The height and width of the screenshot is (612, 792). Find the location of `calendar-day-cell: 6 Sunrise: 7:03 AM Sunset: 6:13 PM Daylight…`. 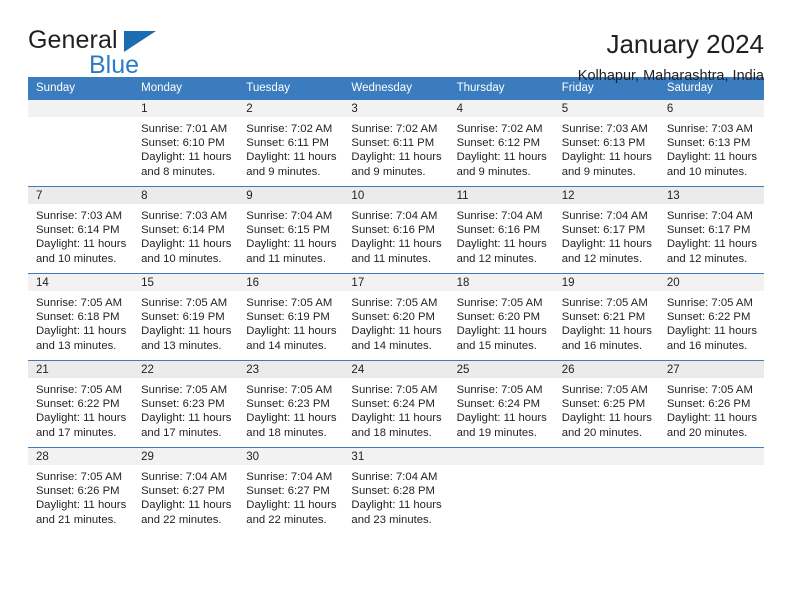

calendar-day-cell: 6 Sunrise: 7:03 AM Sunset: 6:13 PM Daylight… is located at coordinates (711, 143).